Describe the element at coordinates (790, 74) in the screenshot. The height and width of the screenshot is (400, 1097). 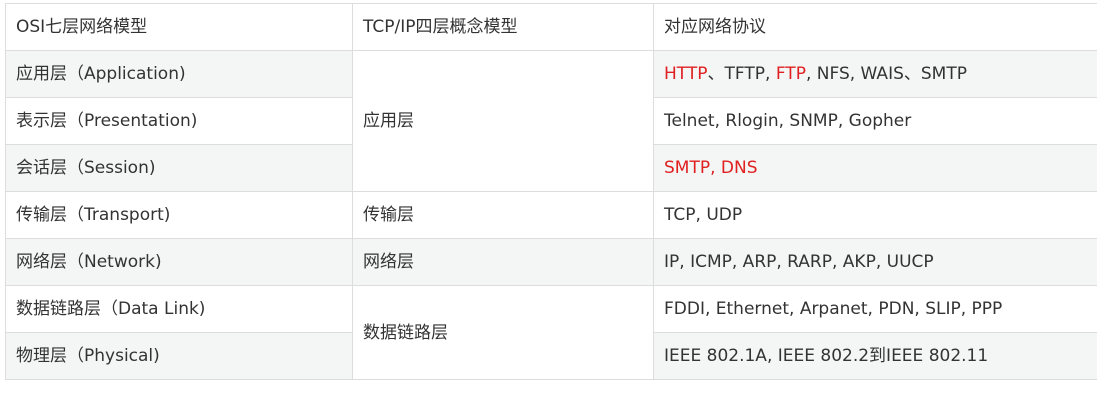
I see `protocol-highlight: FTP` at that location.